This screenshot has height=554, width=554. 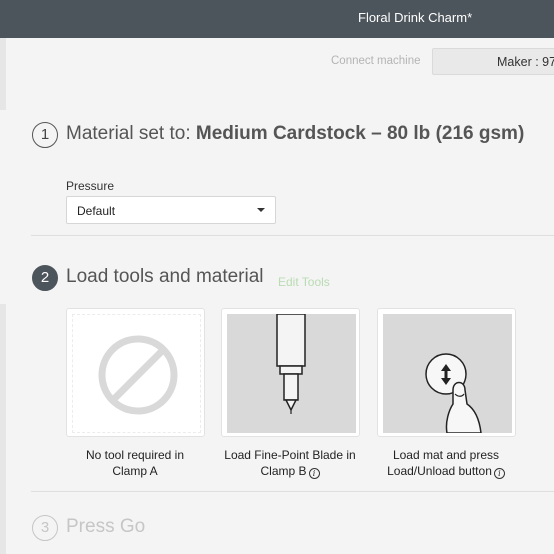 What do you see at coordinates (106, 526) in the screenshot?
I see `step-3-title: Press Go` at bounding box center [106, 526].